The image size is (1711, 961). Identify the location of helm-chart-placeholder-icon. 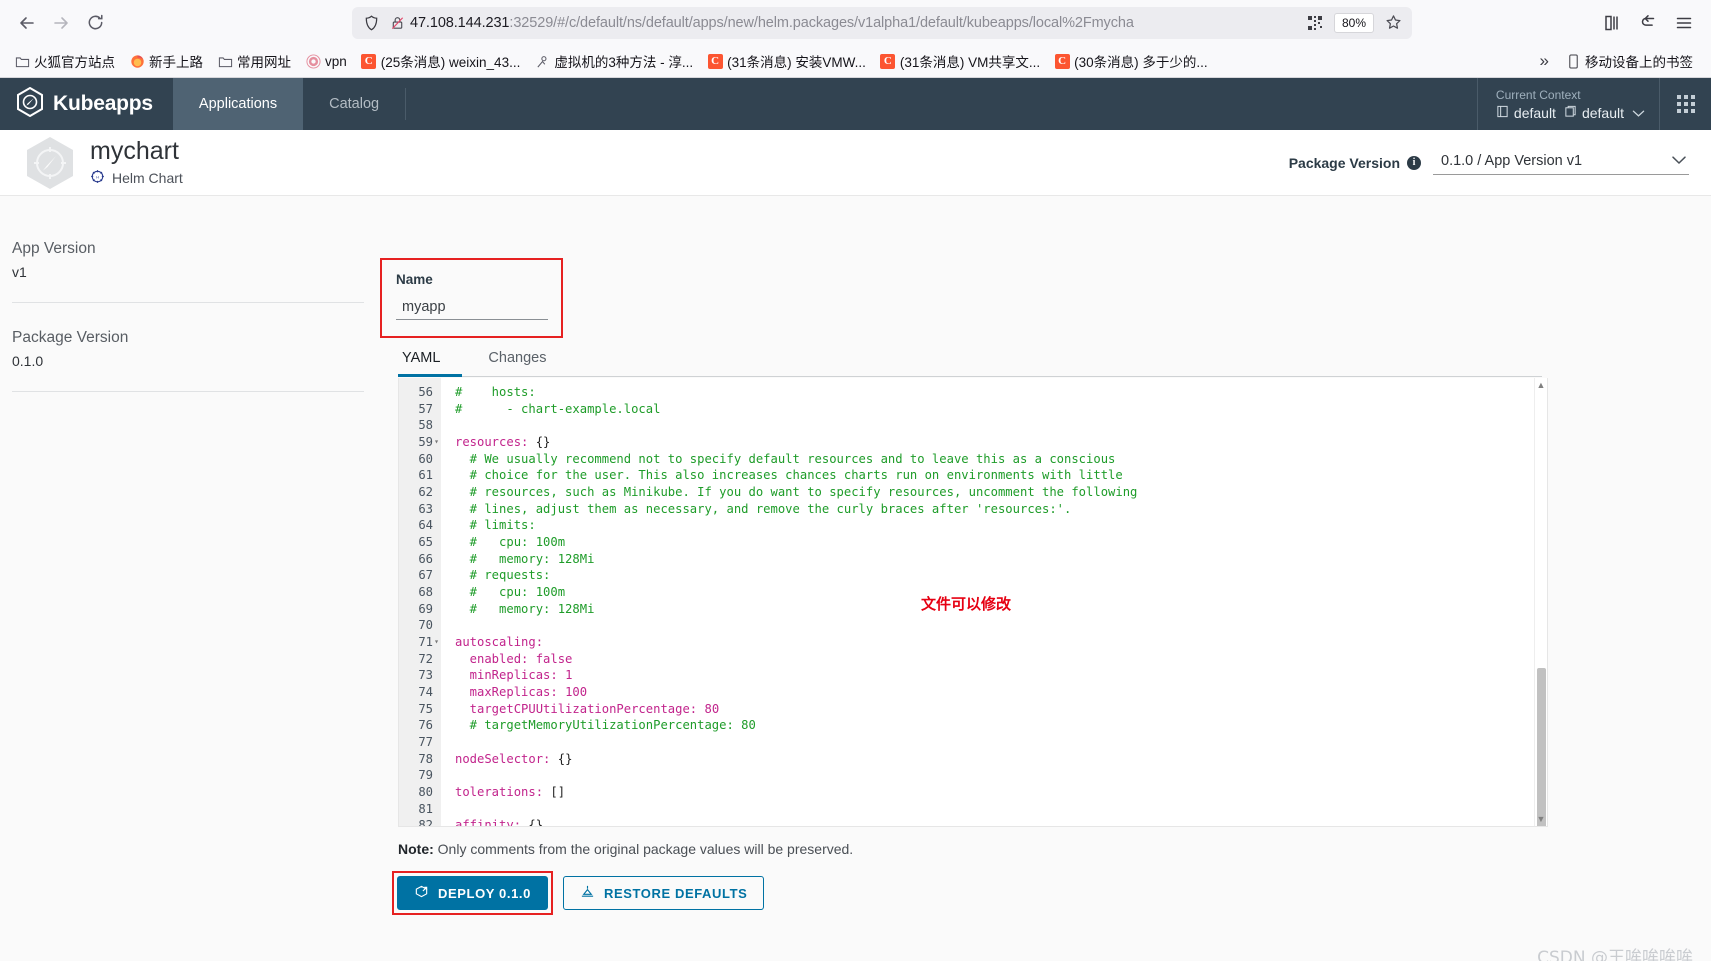
(50, 163).